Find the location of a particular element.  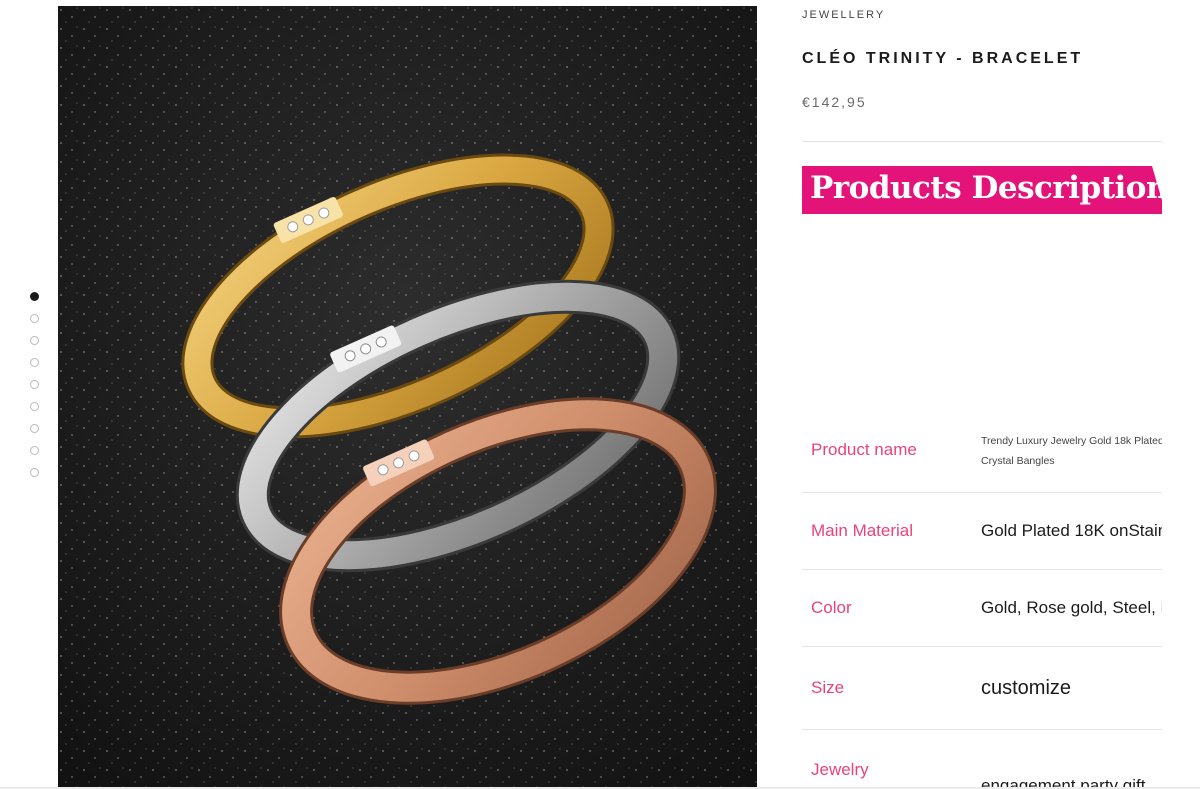

products-description-heading: Products Description is located at coordinates (986, 188).